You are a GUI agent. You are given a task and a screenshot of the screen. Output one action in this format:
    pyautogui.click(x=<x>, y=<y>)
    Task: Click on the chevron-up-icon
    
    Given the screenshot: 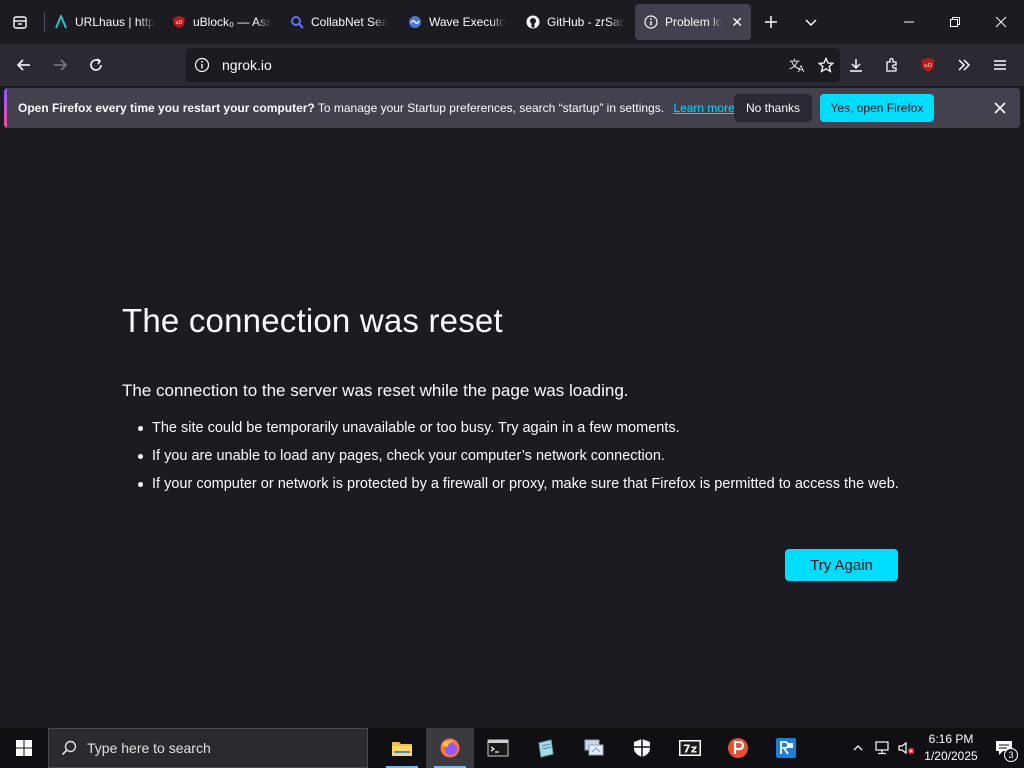 What is the action you would take?
    pyautogui.click(x=858, y=748)
    